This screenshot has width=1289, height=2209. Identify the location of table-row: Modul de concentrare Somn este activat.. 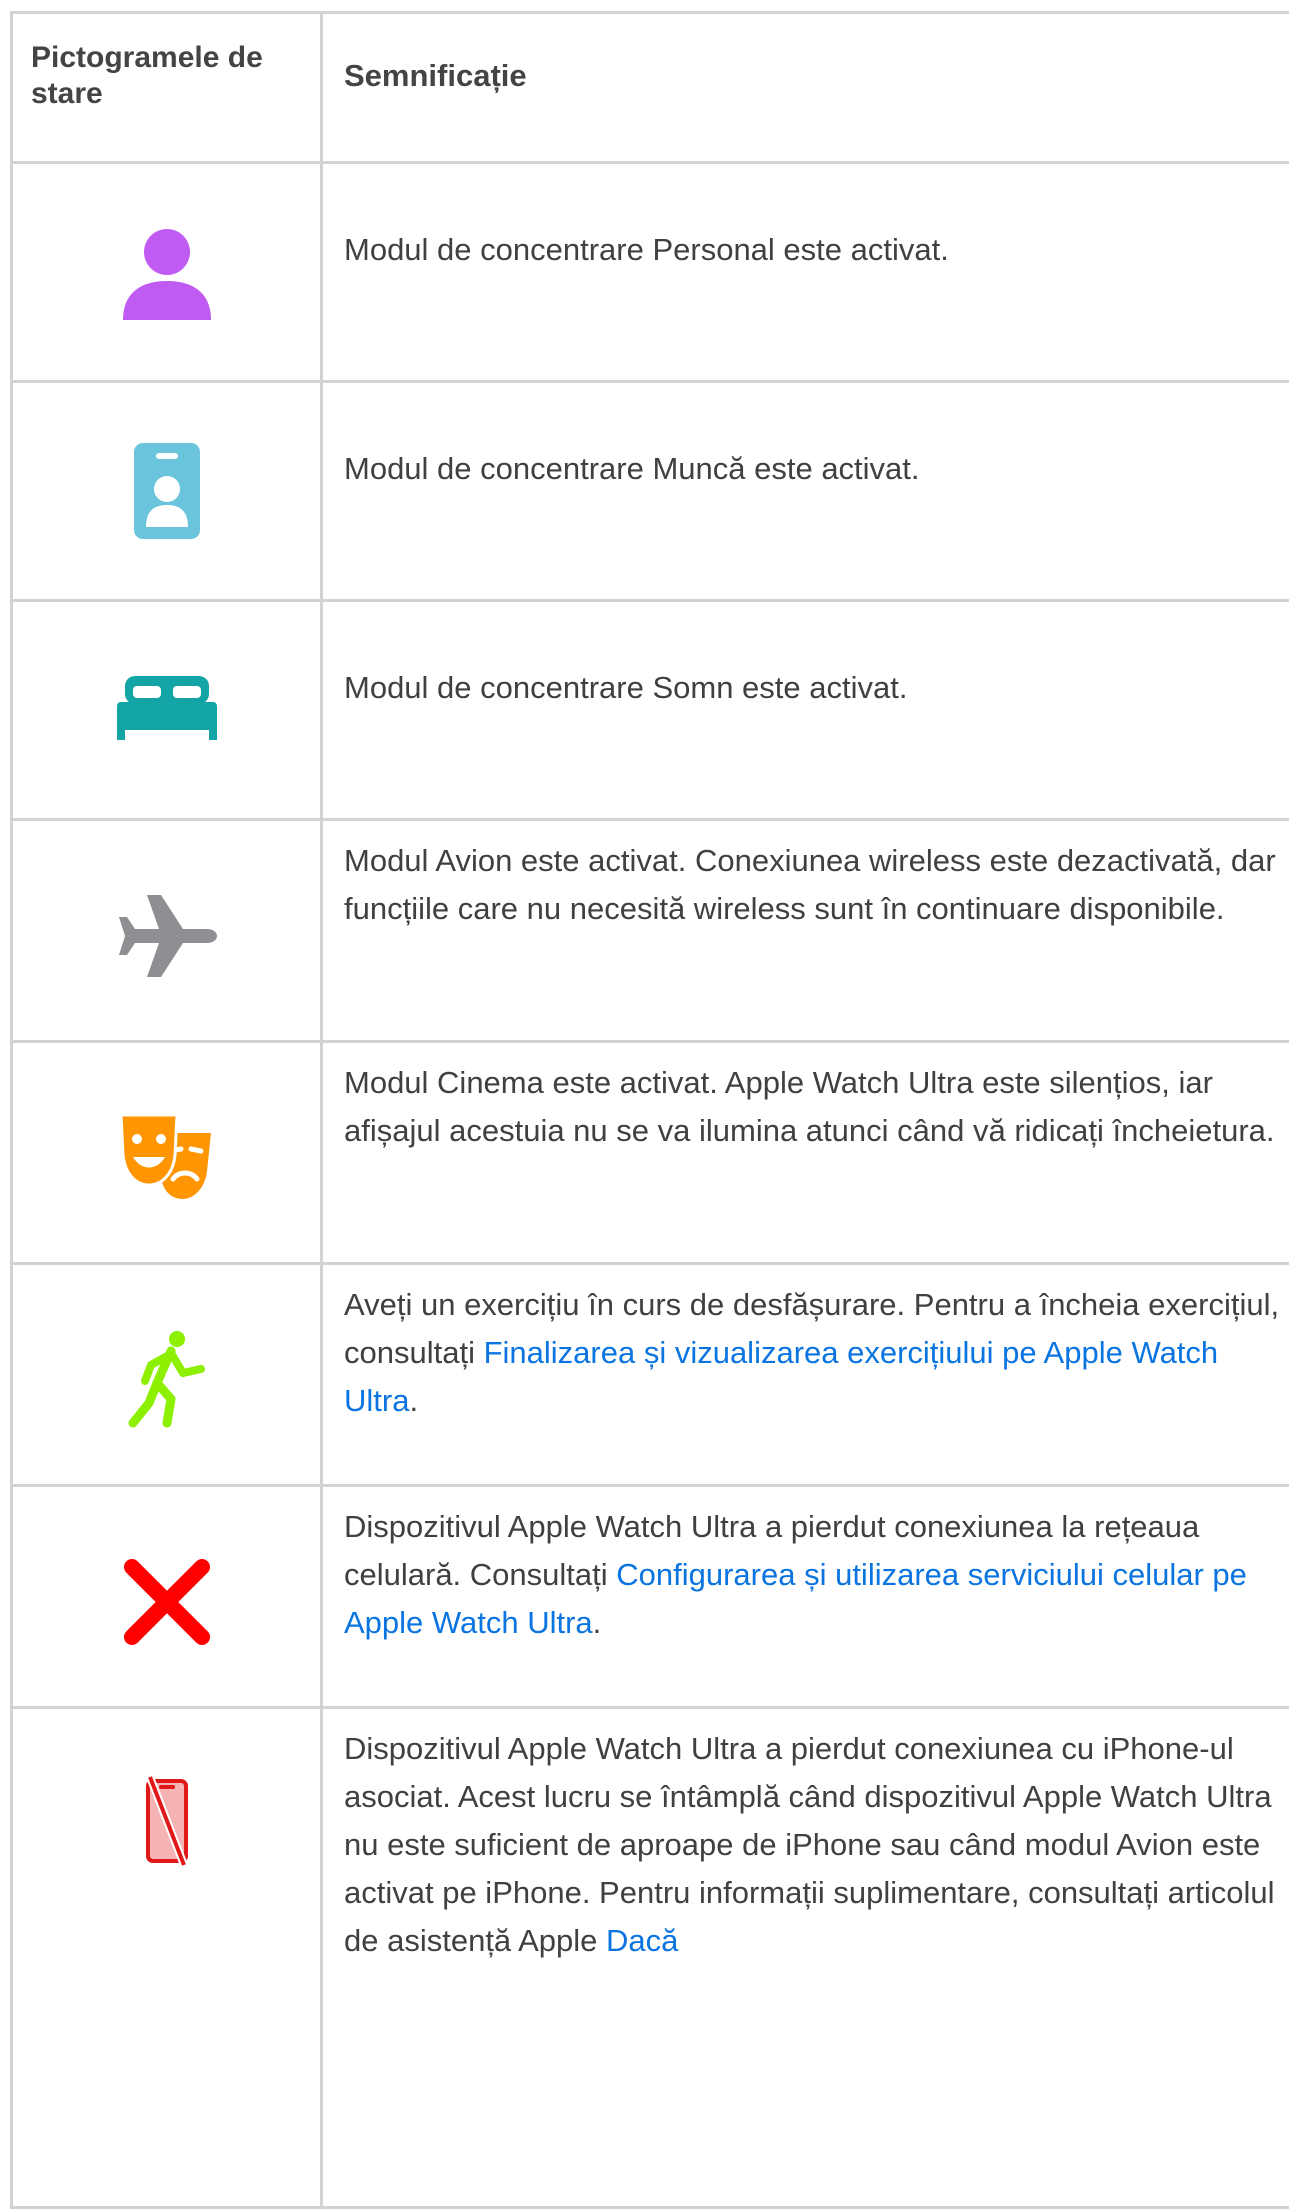
(650, 710).